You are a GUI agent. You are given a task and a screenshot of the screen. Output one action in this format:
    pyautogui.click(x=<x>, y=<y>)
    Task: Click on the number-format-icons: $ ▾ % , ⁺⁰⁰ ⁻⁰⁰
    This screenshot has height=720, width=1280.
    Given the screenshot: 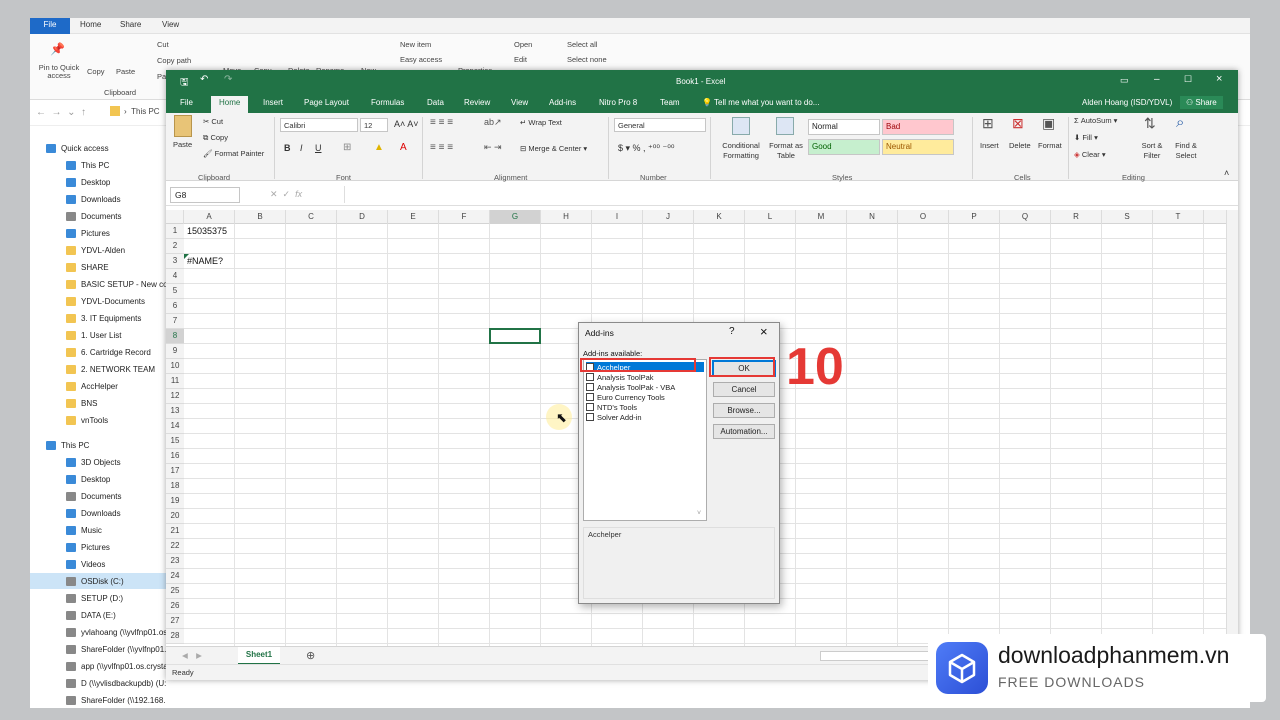 What is the action you would take?
    pyautogui.click(x=646, y=148)
    